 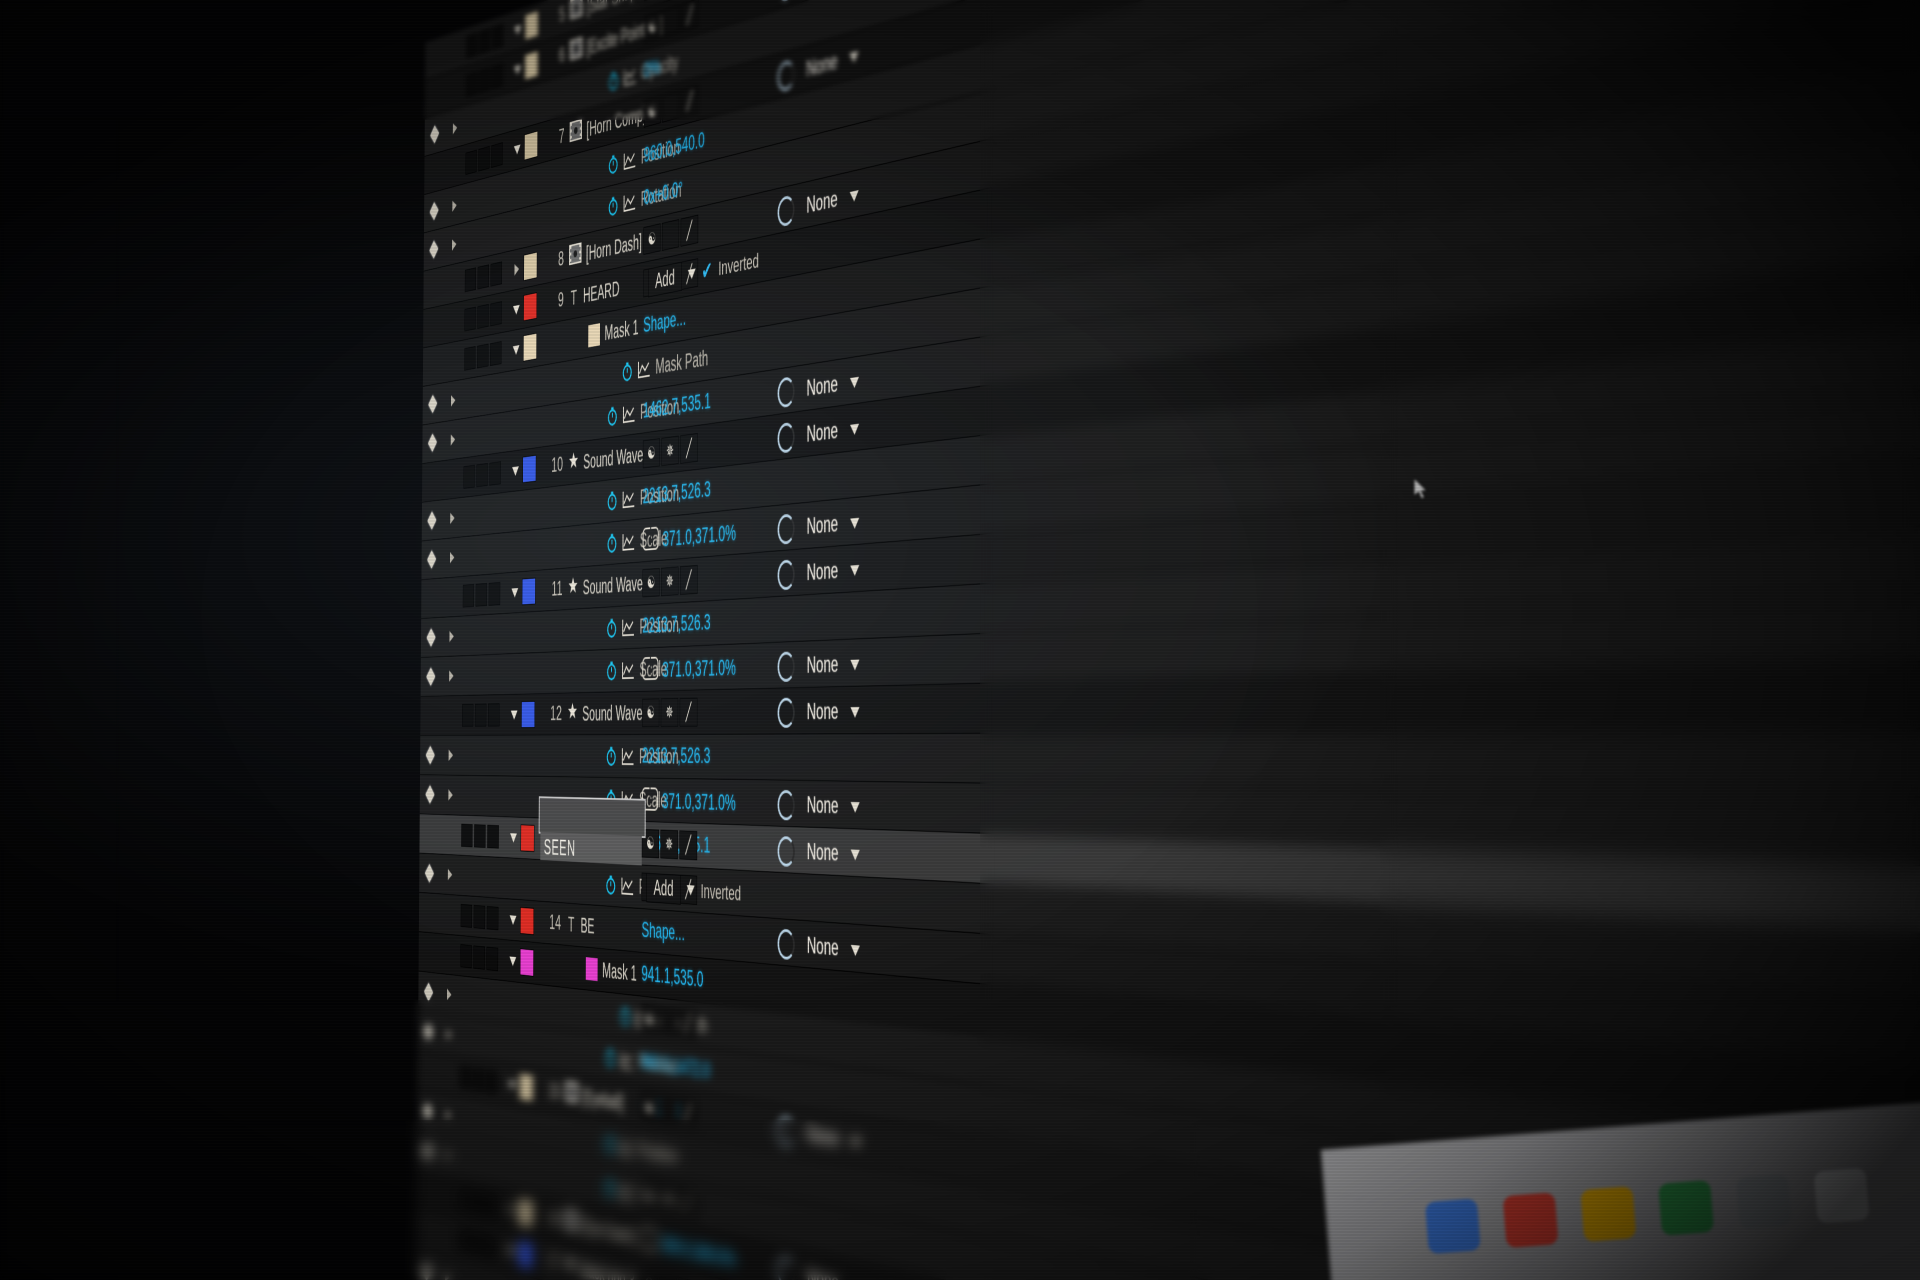 I want to click on parent-column: None, so click(x=818, y=433).